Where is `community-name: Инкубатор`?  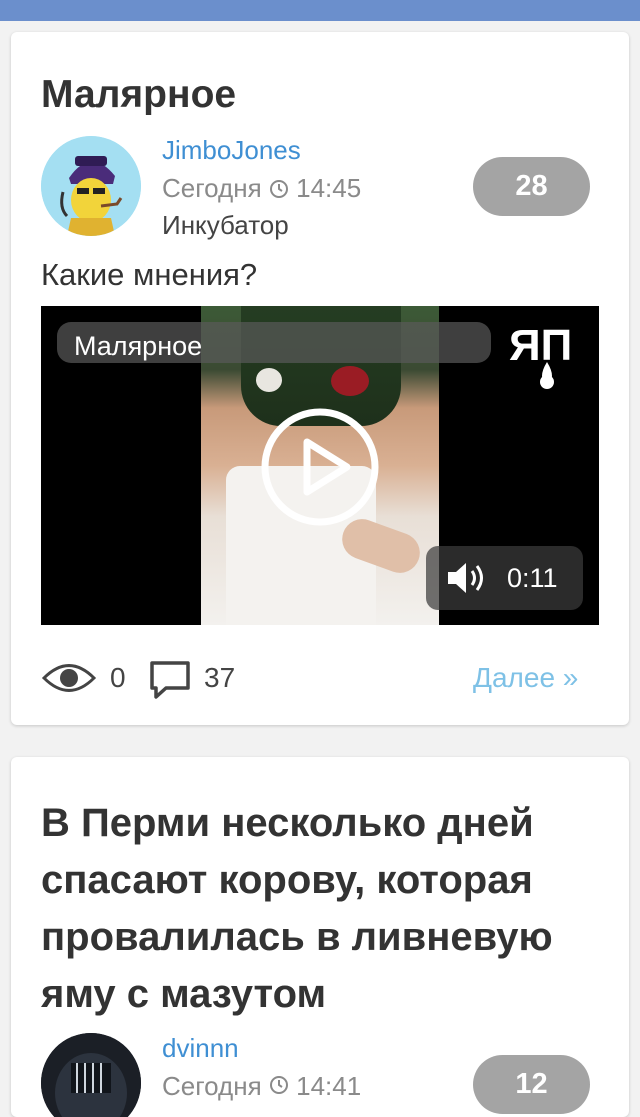 community-name: Инкубатор is located at coordinates (225, 225).